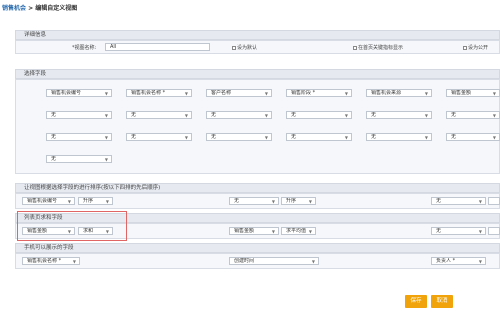 The width and height of the screenshot is (500, 321). Describe the element at coordinates (247, 48) in the screenshot. I see `default-label: 设为默认` at that location.